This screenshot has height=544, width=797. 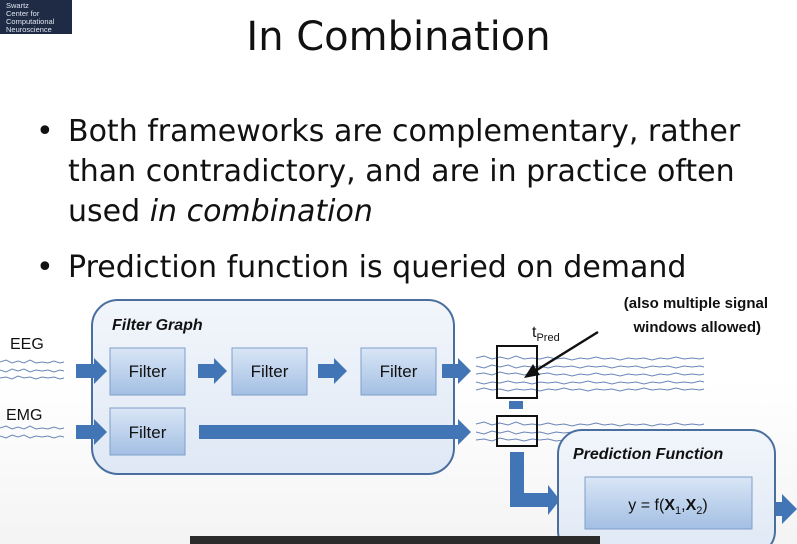 What do you see at coordinates (157, 325) in the screenshot?
I see `filter-graph-label: Filter Graph` at bounding box center [157, 325].